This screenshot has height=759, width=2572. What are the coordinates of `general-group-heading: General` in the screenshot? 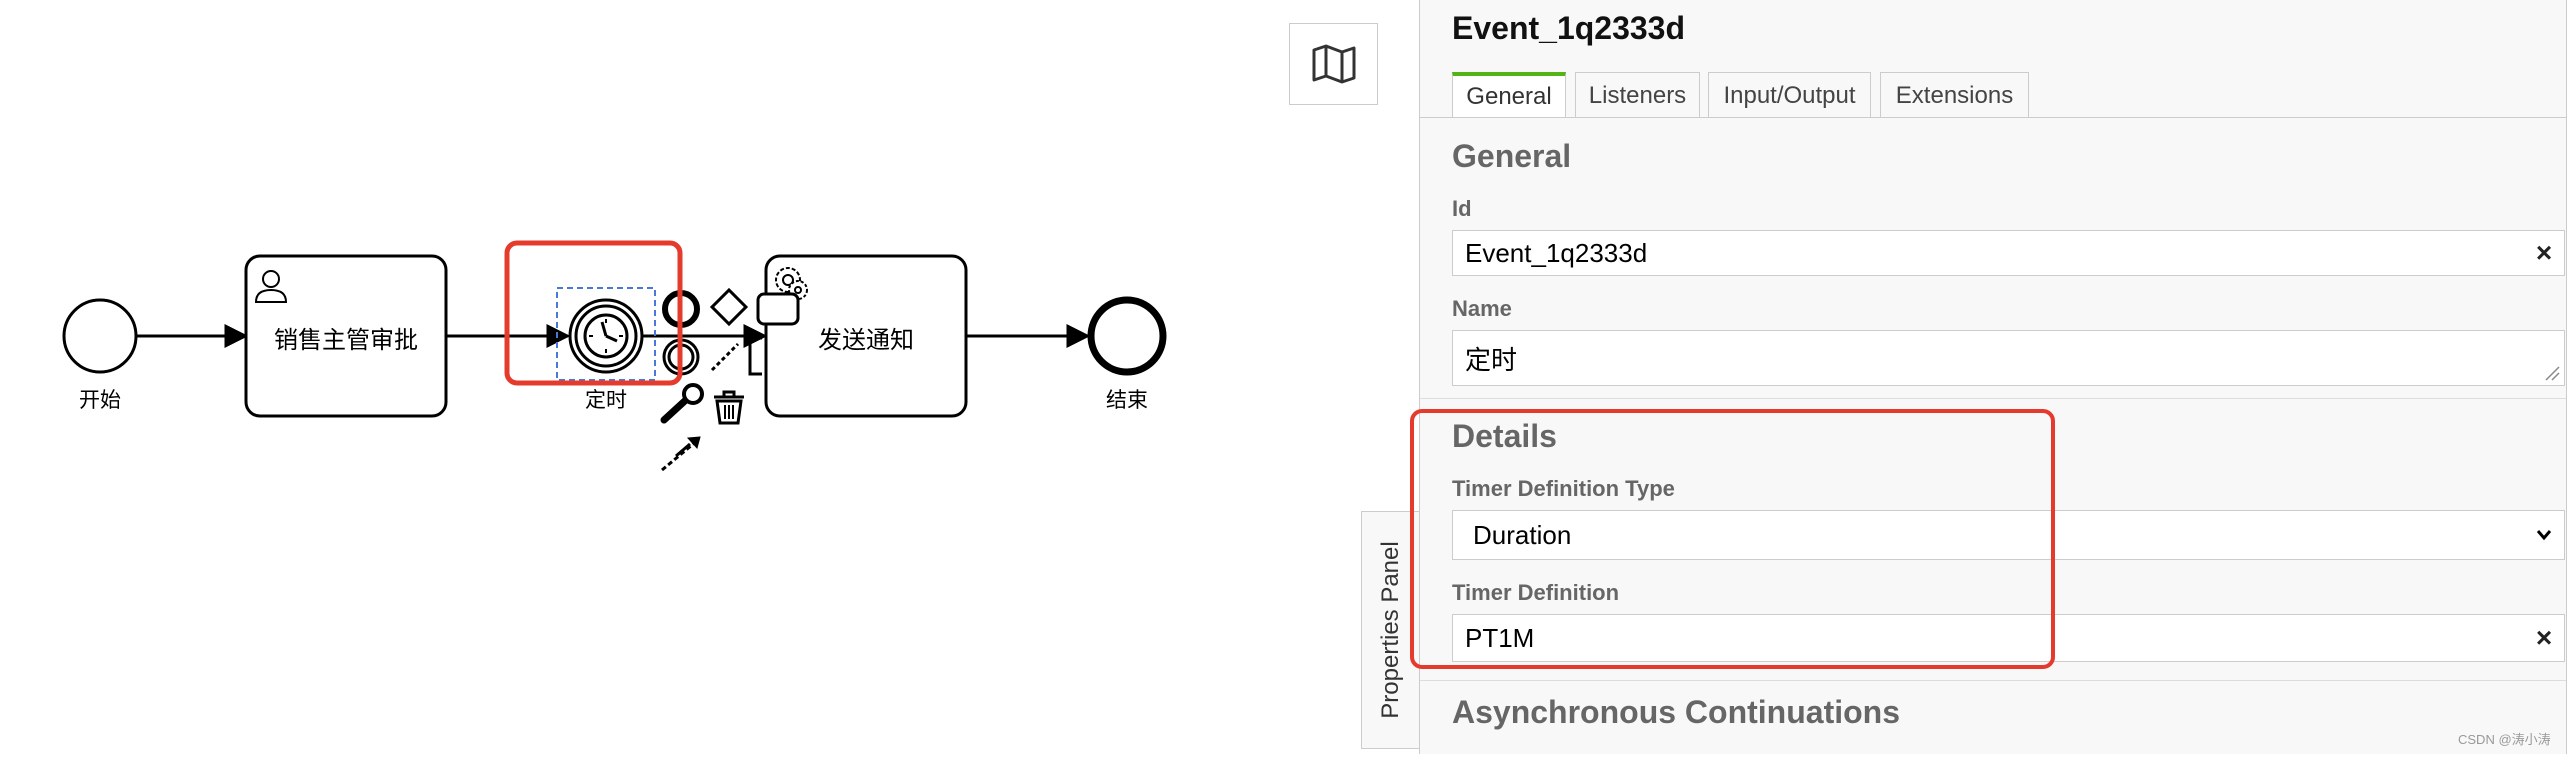 It's located at (1512, 156).